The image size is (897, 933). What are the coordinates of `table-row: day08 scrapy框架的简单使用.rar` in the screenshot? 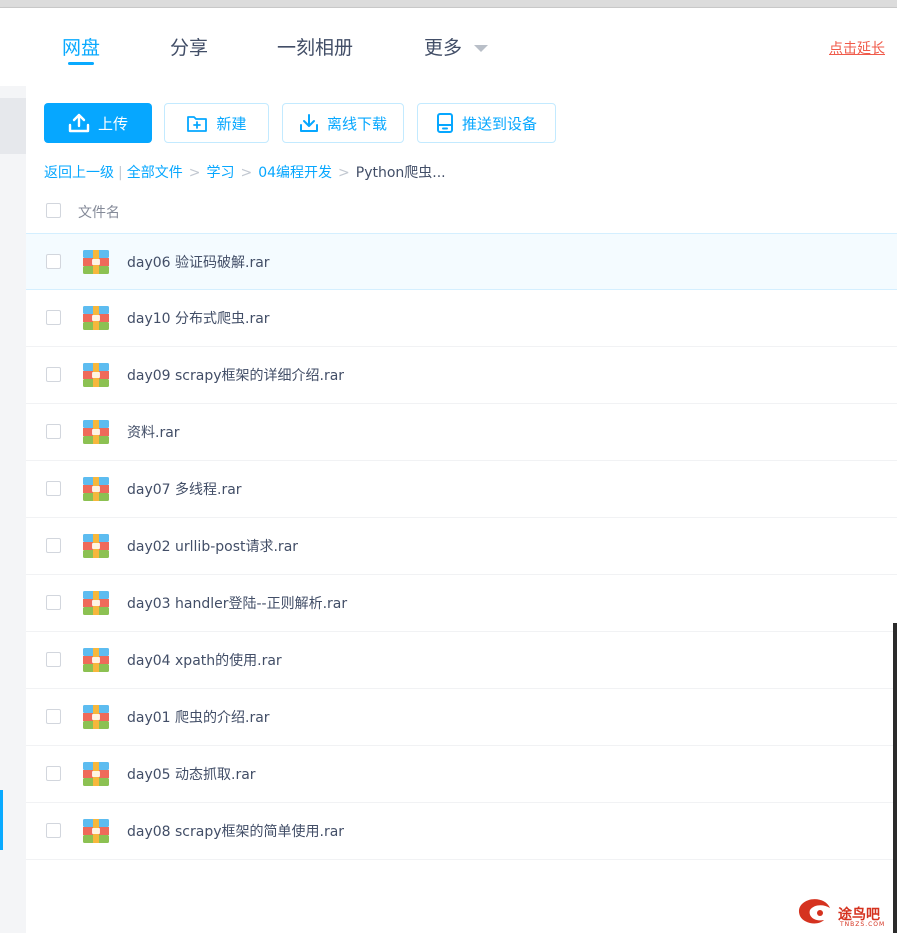 It's located at (461, 831).